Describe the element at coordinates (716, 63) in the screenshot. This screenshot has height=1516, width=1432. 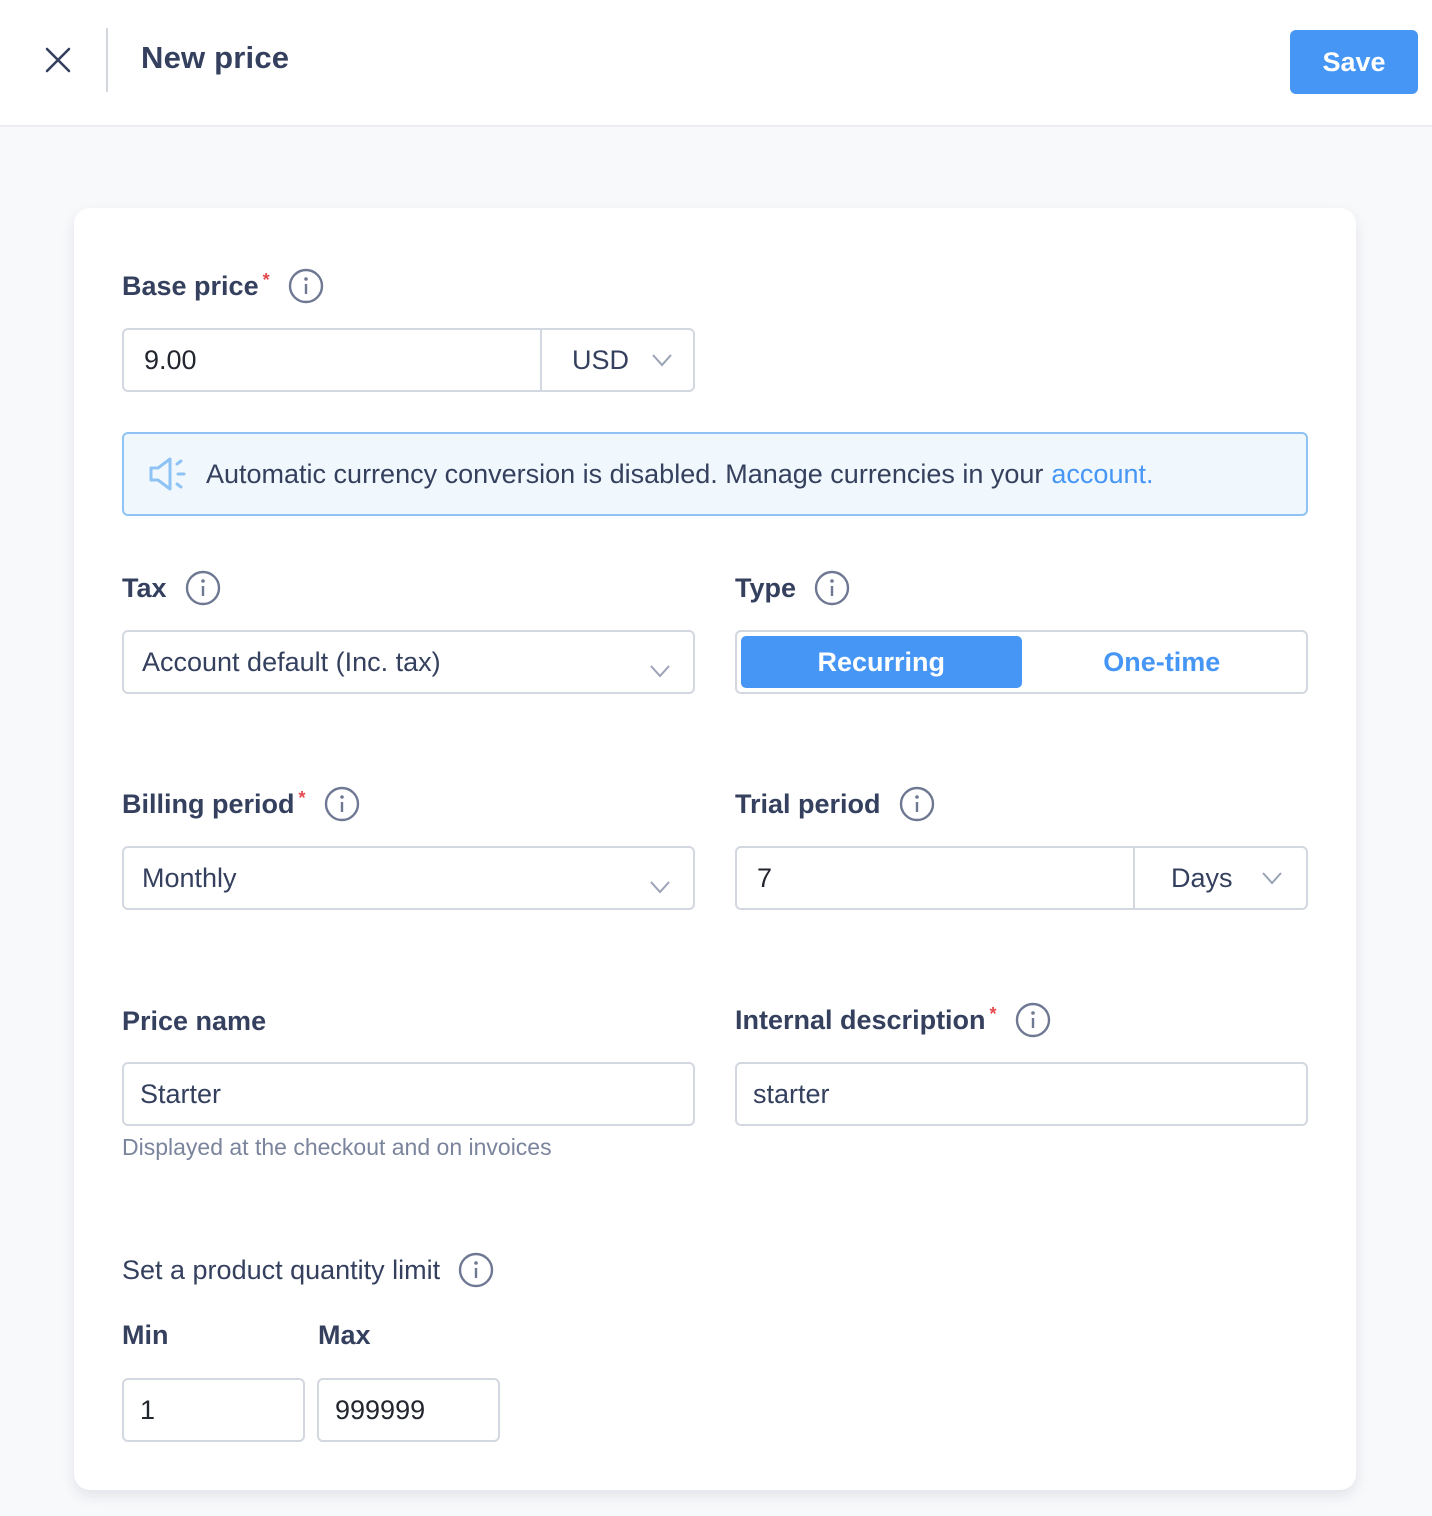
I see `header-bar: New price Save` at that location.